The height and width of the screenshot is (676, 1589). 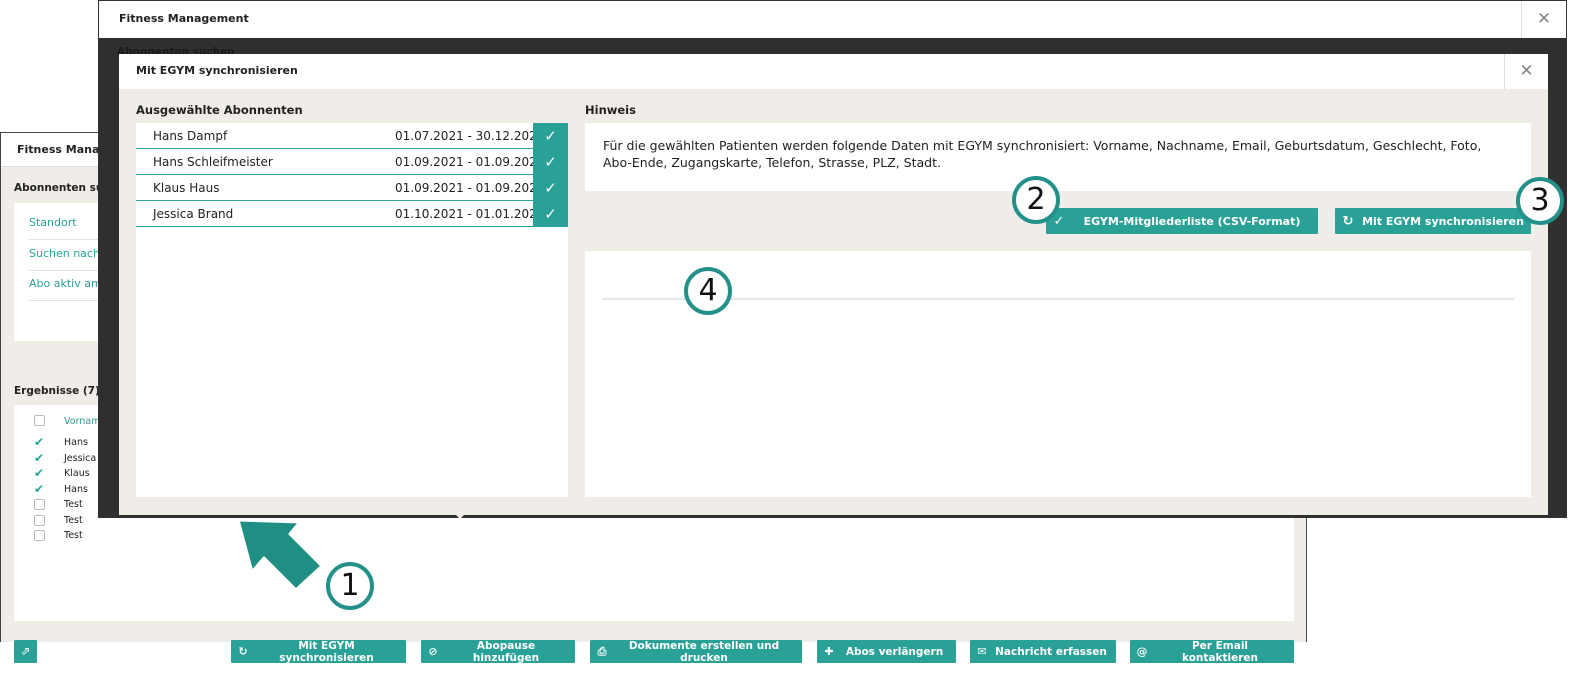 What do you see at coordinates (186, 188) in the screenshot?
I see `subscriber-name: Klaus Haus` at bounding box center [186, 188].